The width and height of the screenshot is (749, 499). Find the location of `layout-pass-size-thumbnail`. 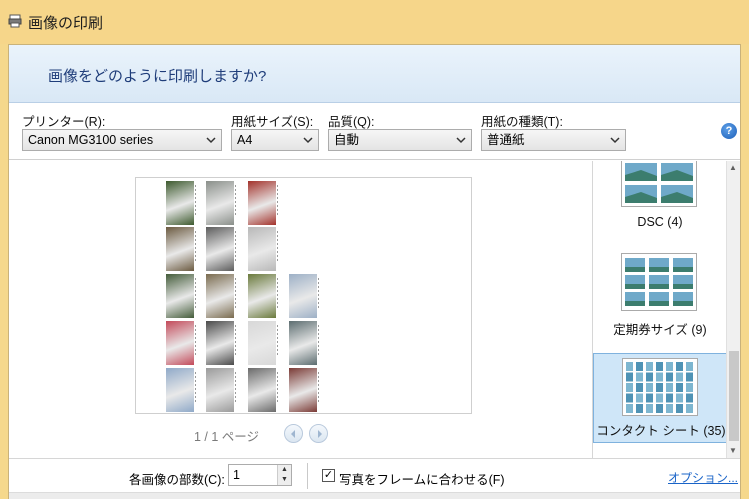

layout-pass-size-thumbnail is located at coordinates (659, 282).